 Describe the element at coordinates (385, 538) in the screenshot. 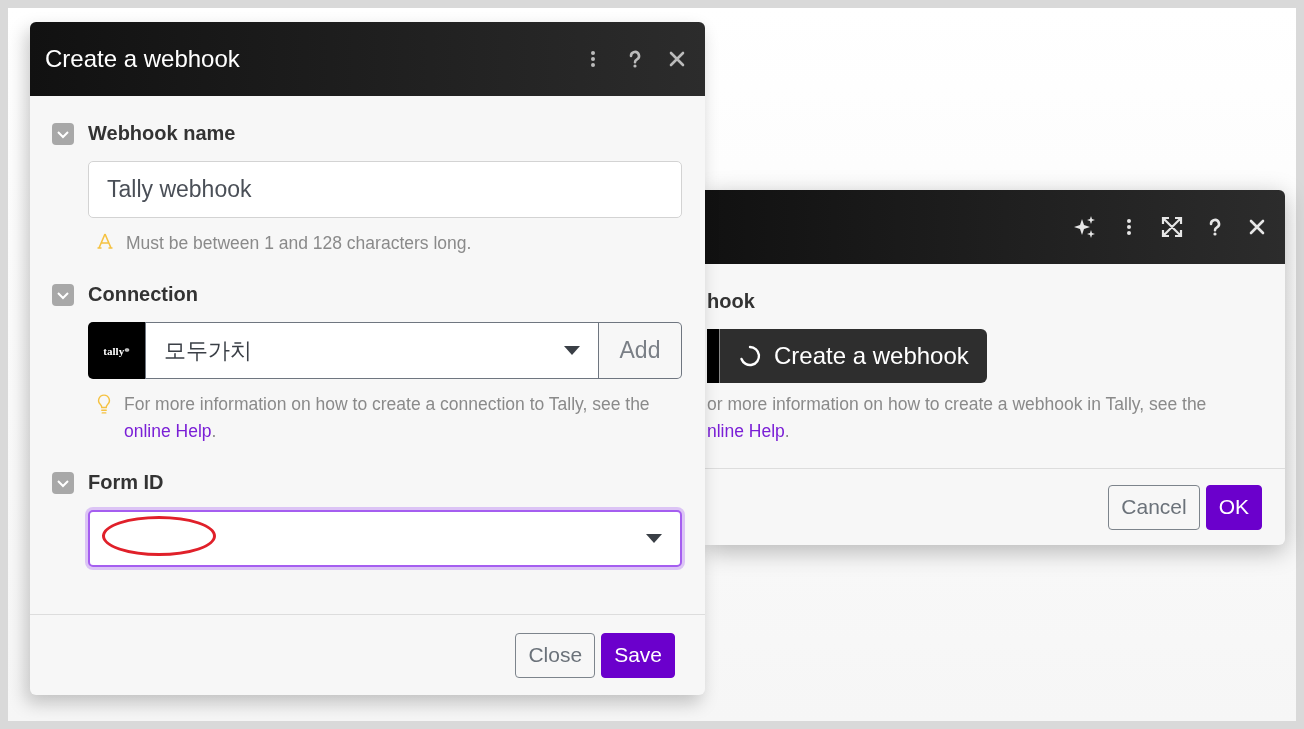

I see `form-id-dropdown` at that location.